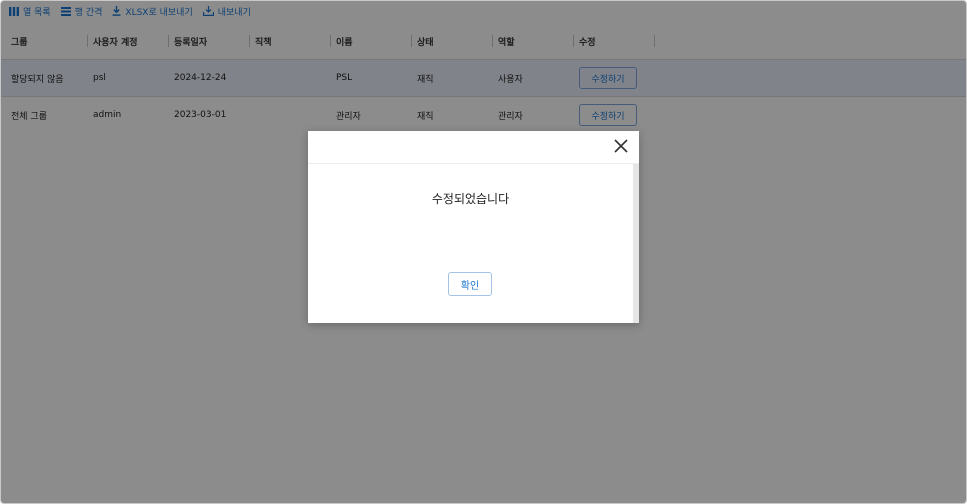  I want to click on dialog-header, so click(473, 147).